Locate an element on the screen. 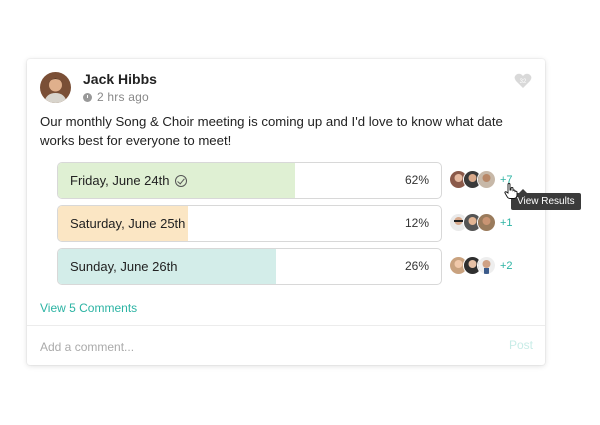 The image size is (600, 425). poll-option-saturday: Saturday, June 25th 12% is located at coordinates (249, 223).